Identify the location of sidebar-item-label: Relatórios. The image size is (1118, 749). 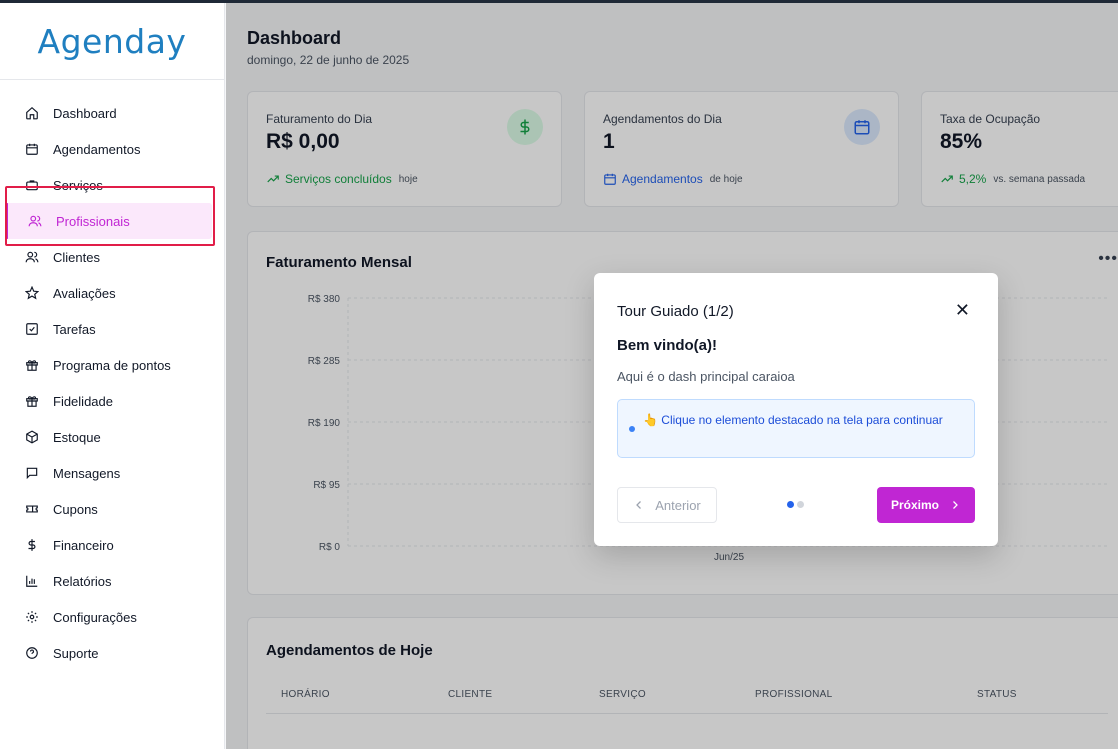
(82, 581).